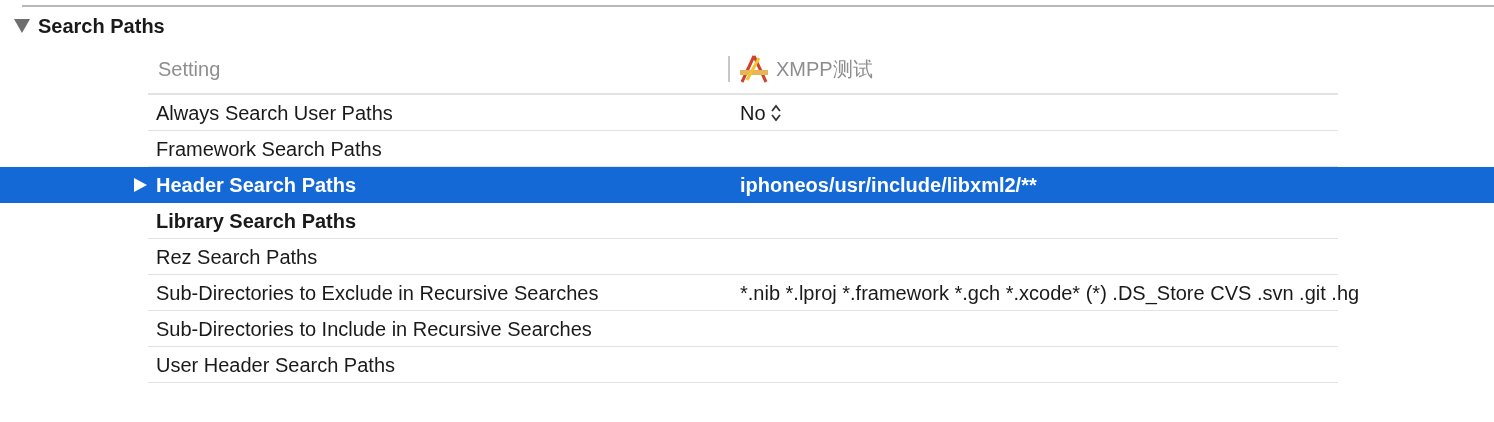 The image size is (1494, 422). I want to click on setting-name: User Header Search Paths, so click(275, 364).